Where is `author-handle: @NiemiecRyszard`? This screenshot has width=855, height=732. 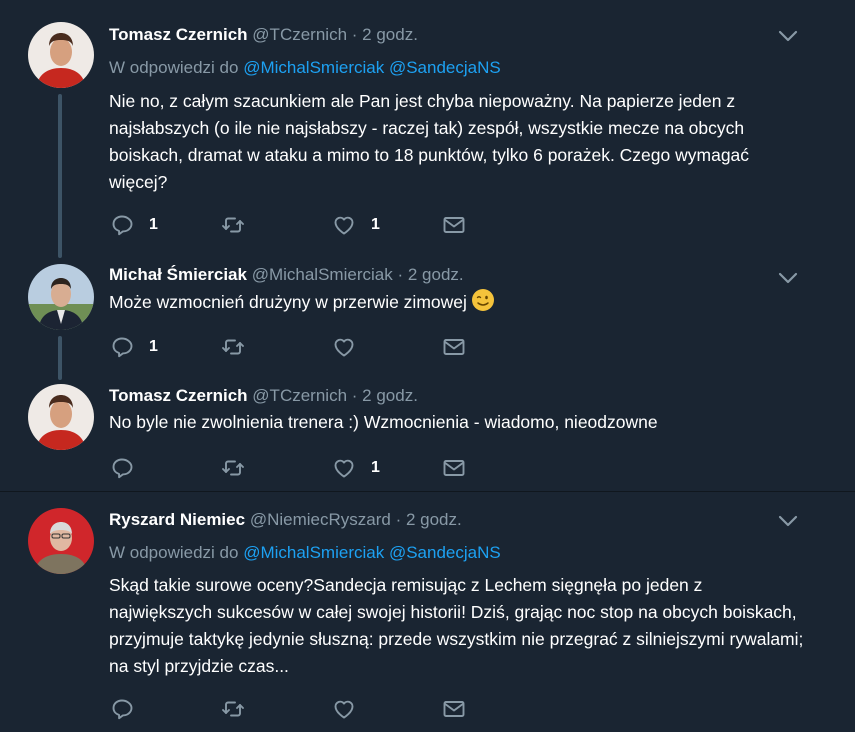
author-handle: @NiemiecRyszard is located at coordinates (320, 519).